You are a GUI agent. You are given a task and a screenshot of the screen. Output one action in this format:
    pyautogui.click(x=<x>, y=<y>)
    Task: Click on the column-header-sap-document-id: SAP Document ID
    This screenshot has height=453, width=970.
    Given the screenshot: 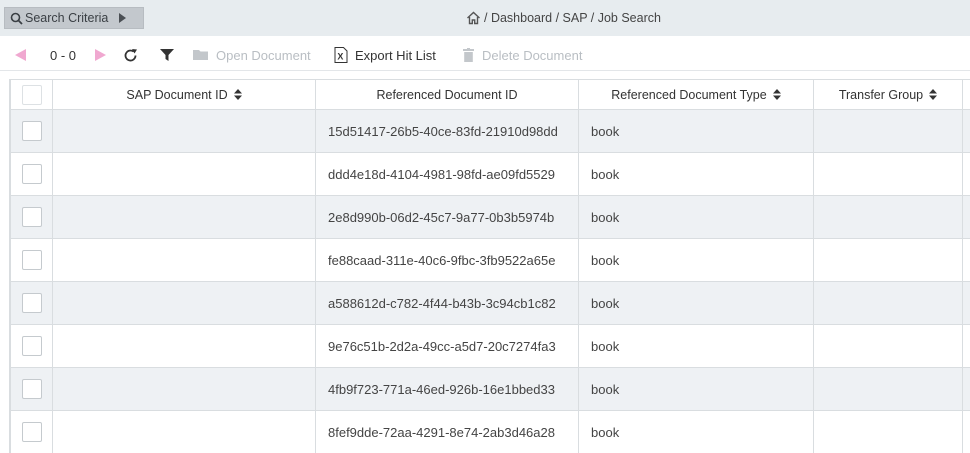 What is the action you would take?
    pyautogui.click(x=184, y=94)
    